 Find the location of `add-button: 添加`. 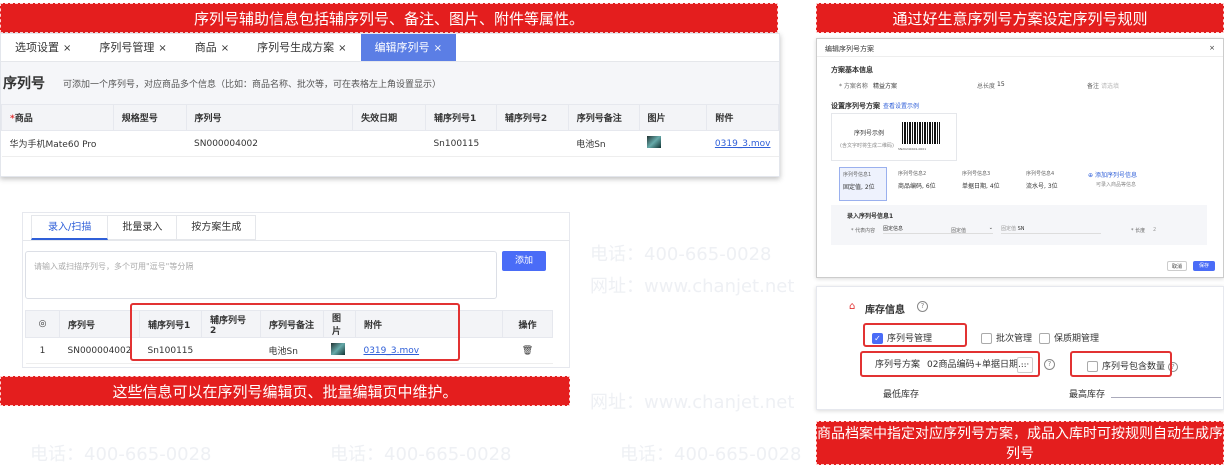

add-button: 添加 is located at coordinates (524, 261).